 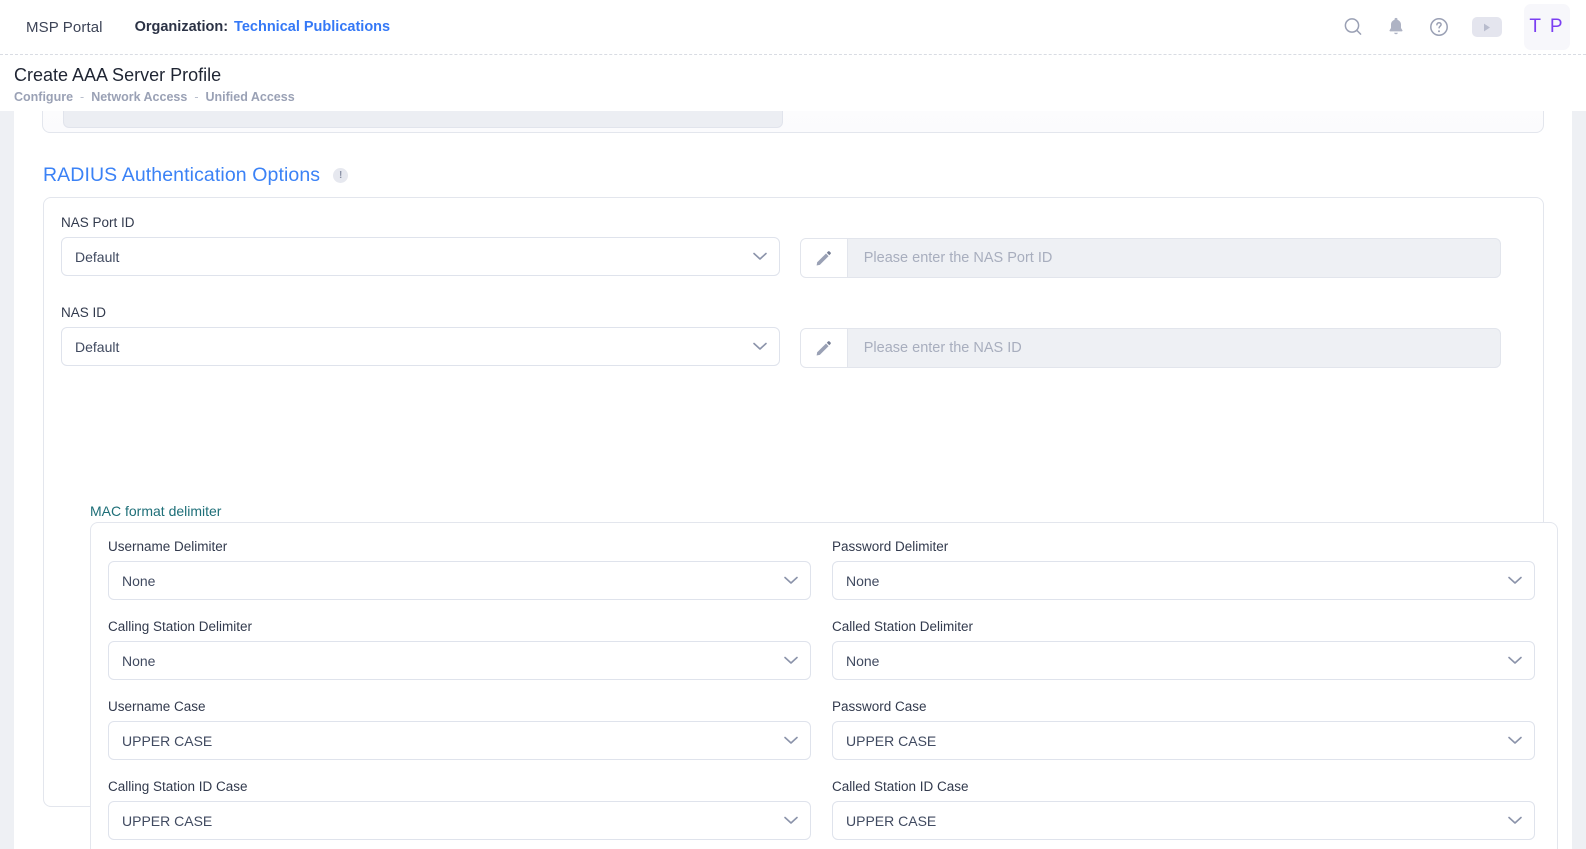 What do you see at coordinates (167, 820) in the screenshot?
I see `calling-station-id-case-value: UPPER CASE` at bounding box center [167, 820].